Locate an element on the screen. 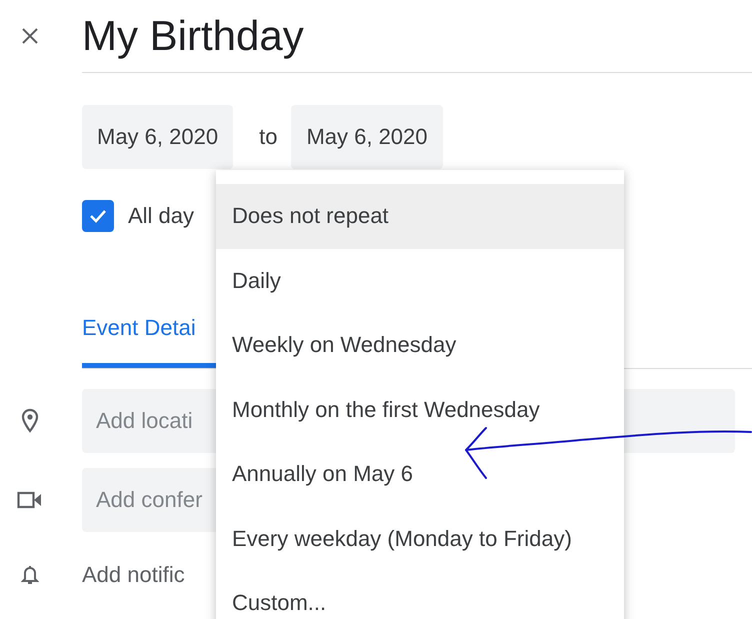  event-title: My Birthday is located at coordinates (193, 36).